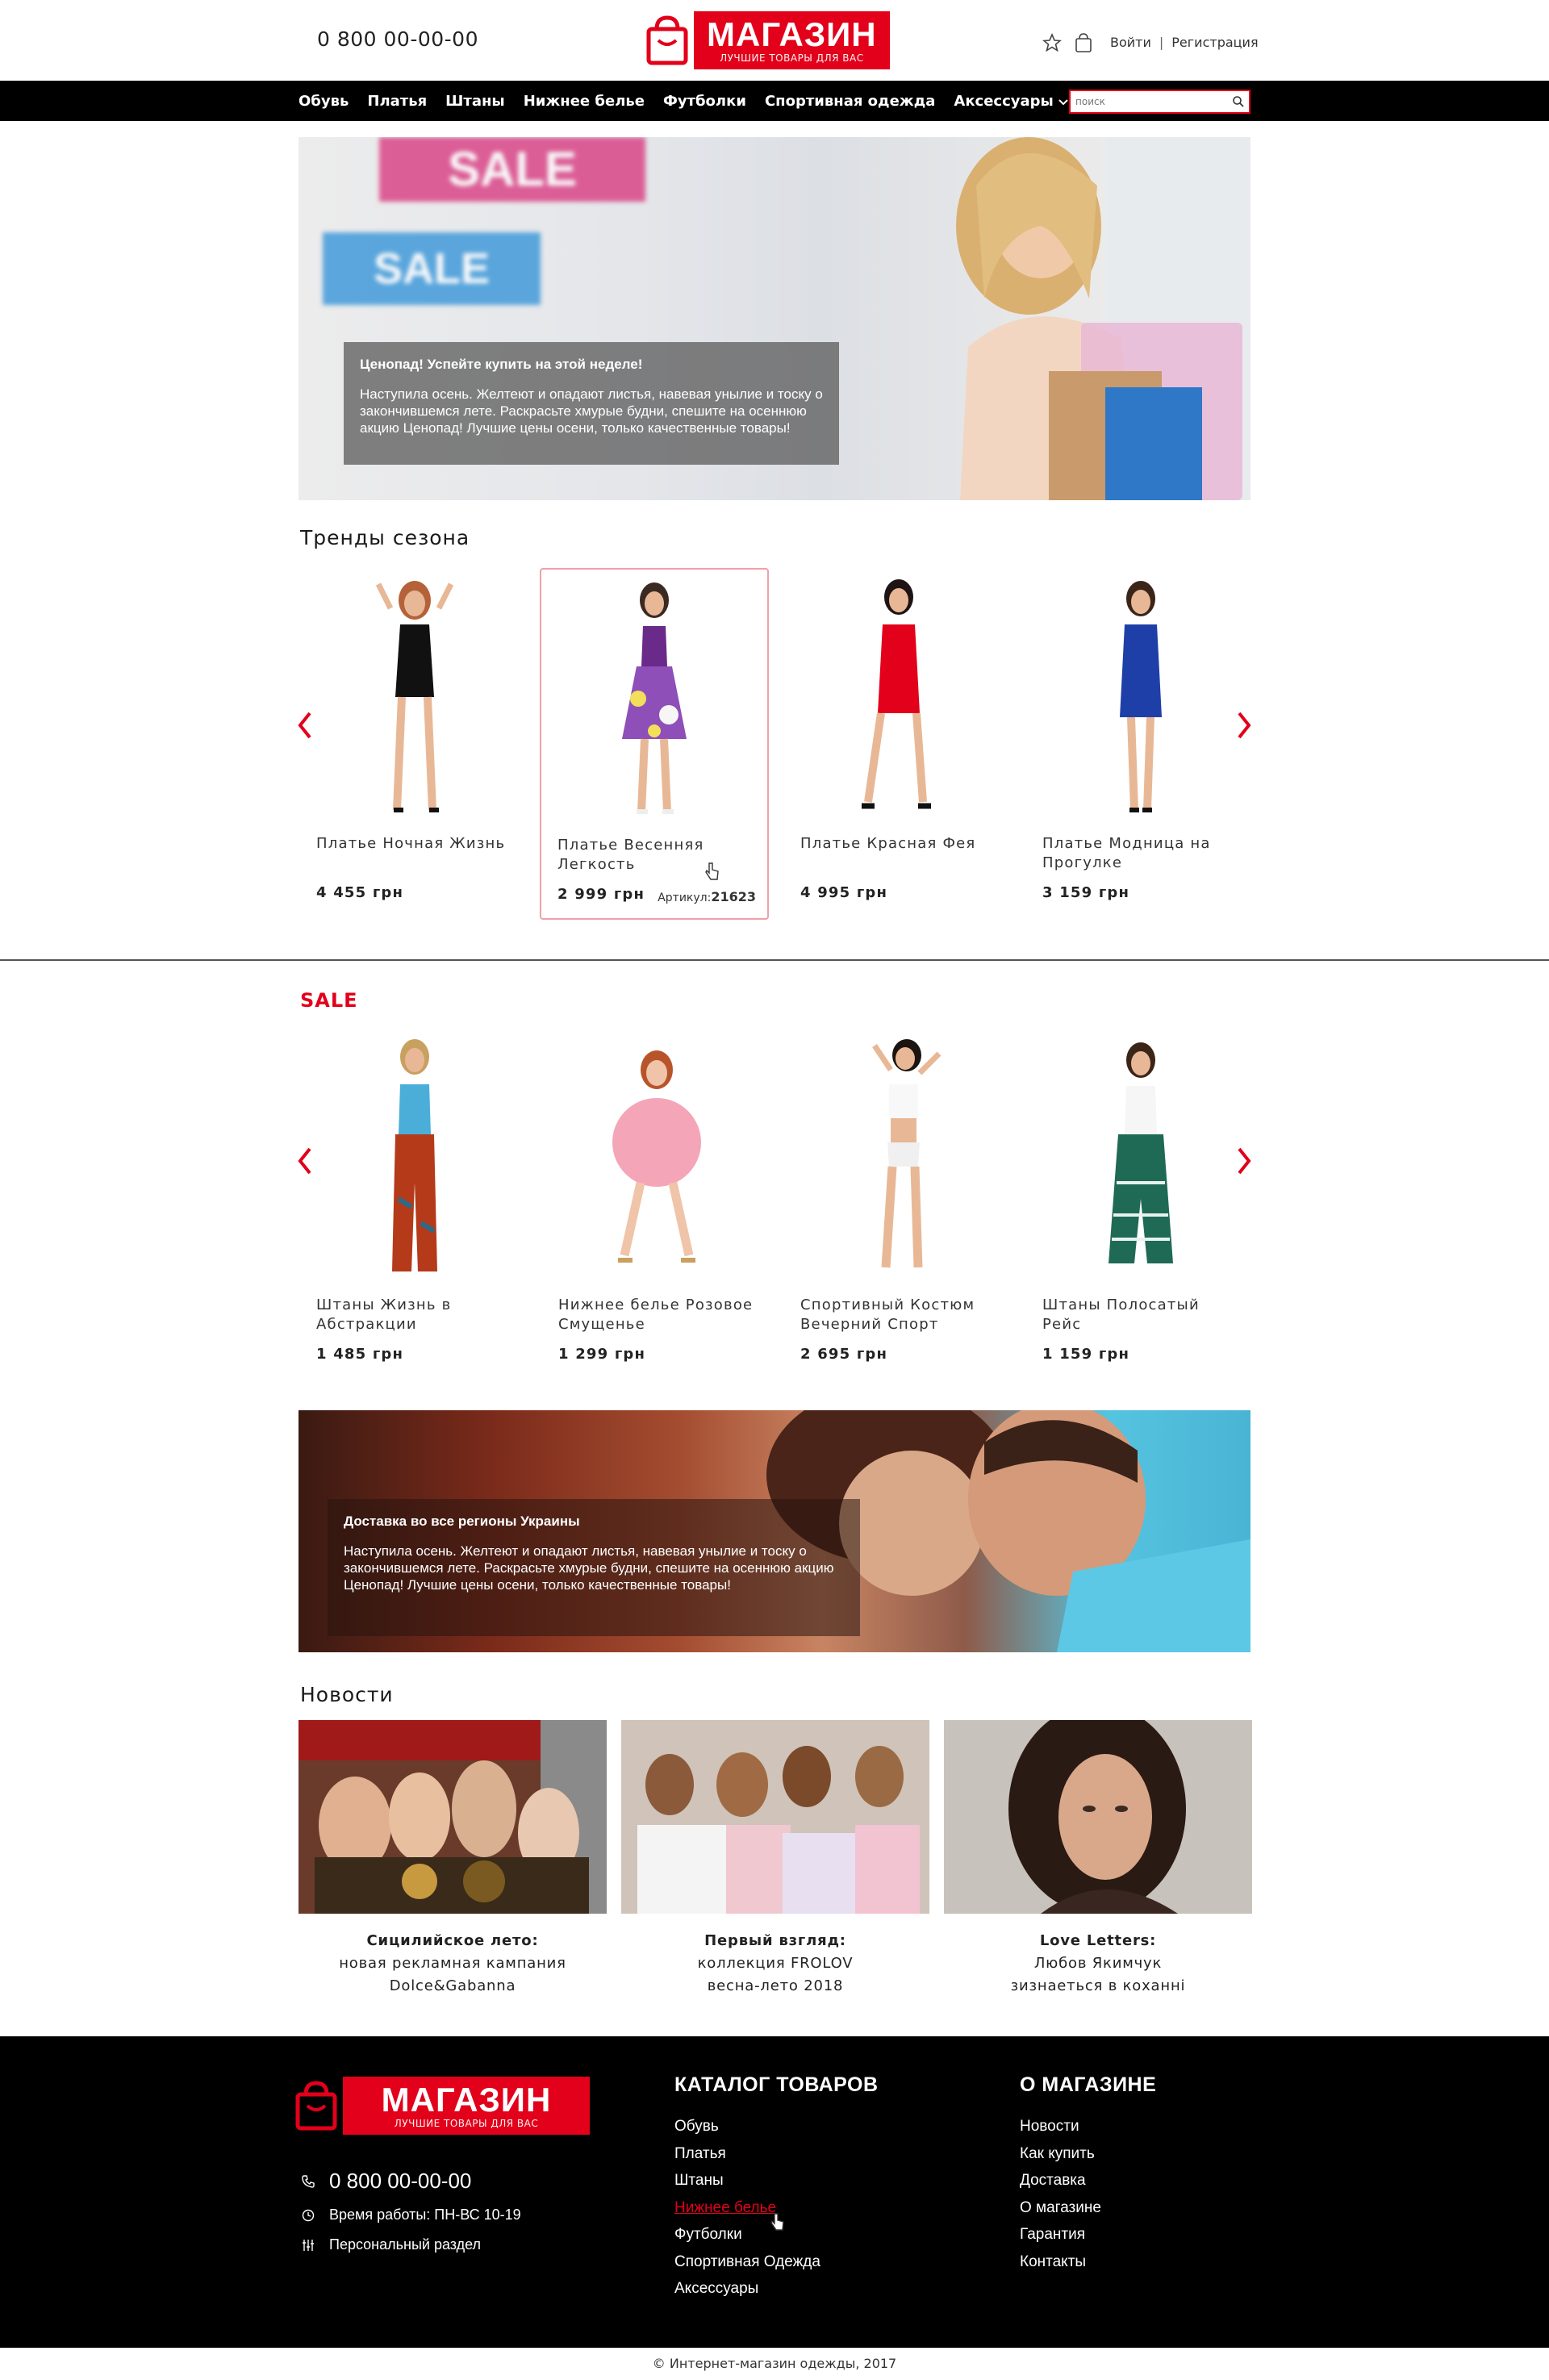  Describe the element at coordinates (1004, 101) in the screenshot. I see `nav-item-accessories-label: Аксессуары` at that location.